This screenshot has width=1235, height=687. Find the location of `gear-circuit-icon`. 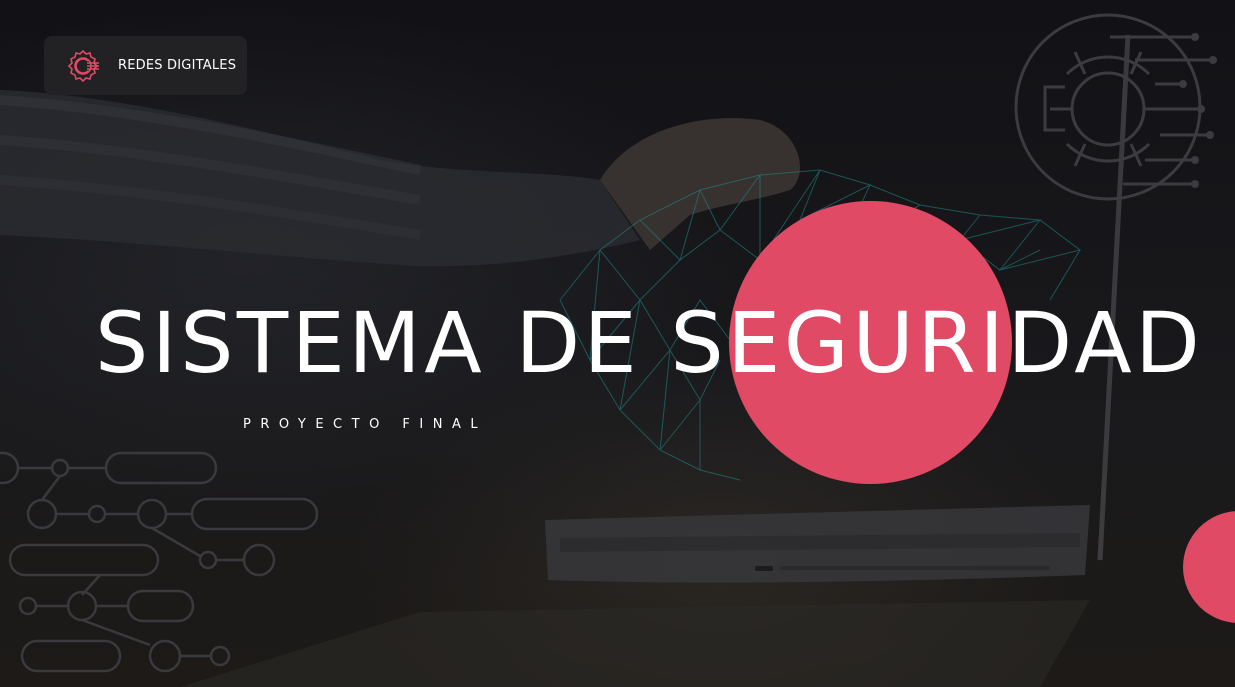

gear-circuit-icon is located at coordinates (1115, 107).